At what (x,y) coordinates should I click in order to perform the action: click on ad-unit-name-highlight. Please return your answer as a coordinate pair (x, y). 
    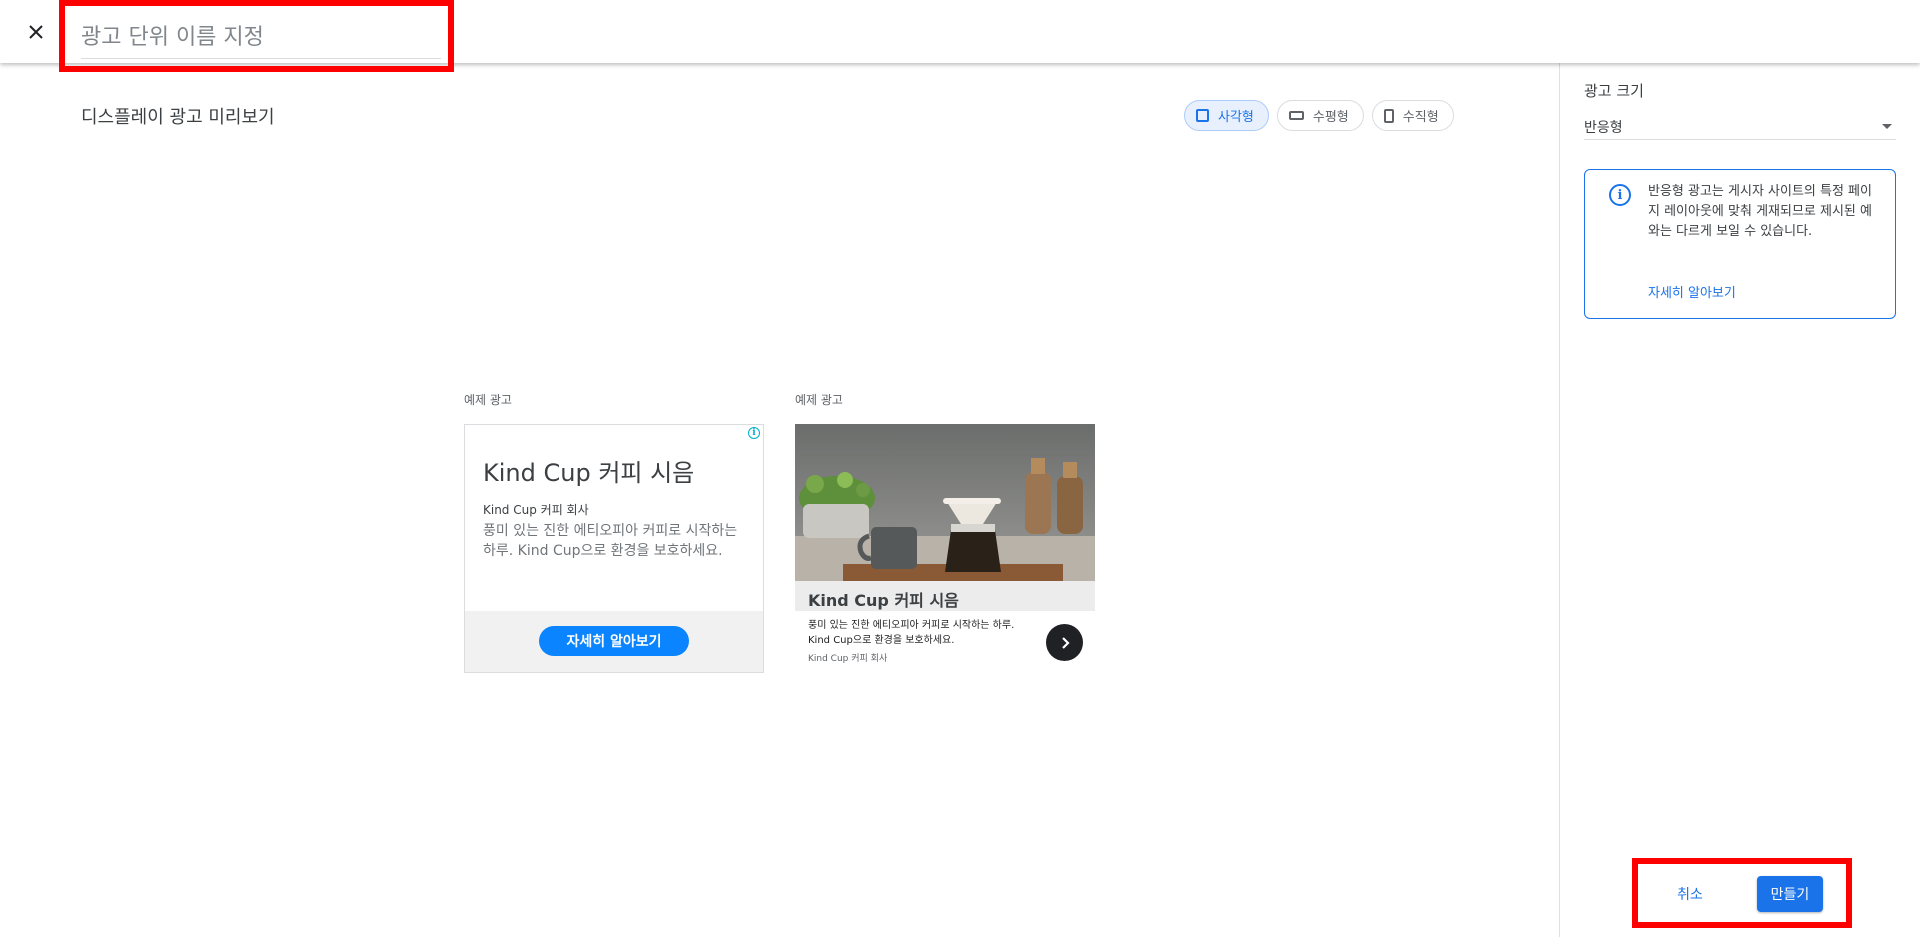
    Looking at the image, I should click on (256, 36).